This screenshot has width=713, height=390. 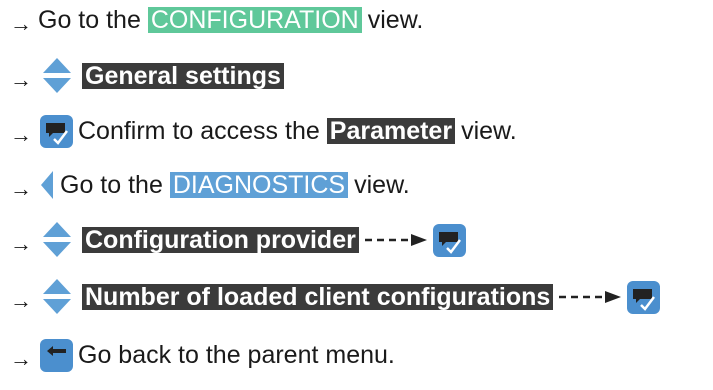 I want to click on step-2: → General settings, so click(x=147, y=76).